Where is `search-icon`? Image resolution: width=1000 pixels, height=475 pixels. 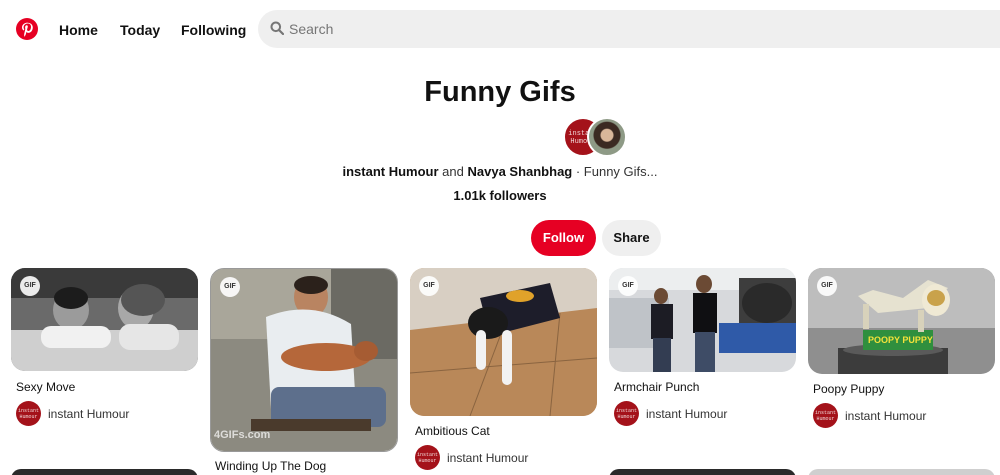
search-icon is located at coordinates (277, 28).